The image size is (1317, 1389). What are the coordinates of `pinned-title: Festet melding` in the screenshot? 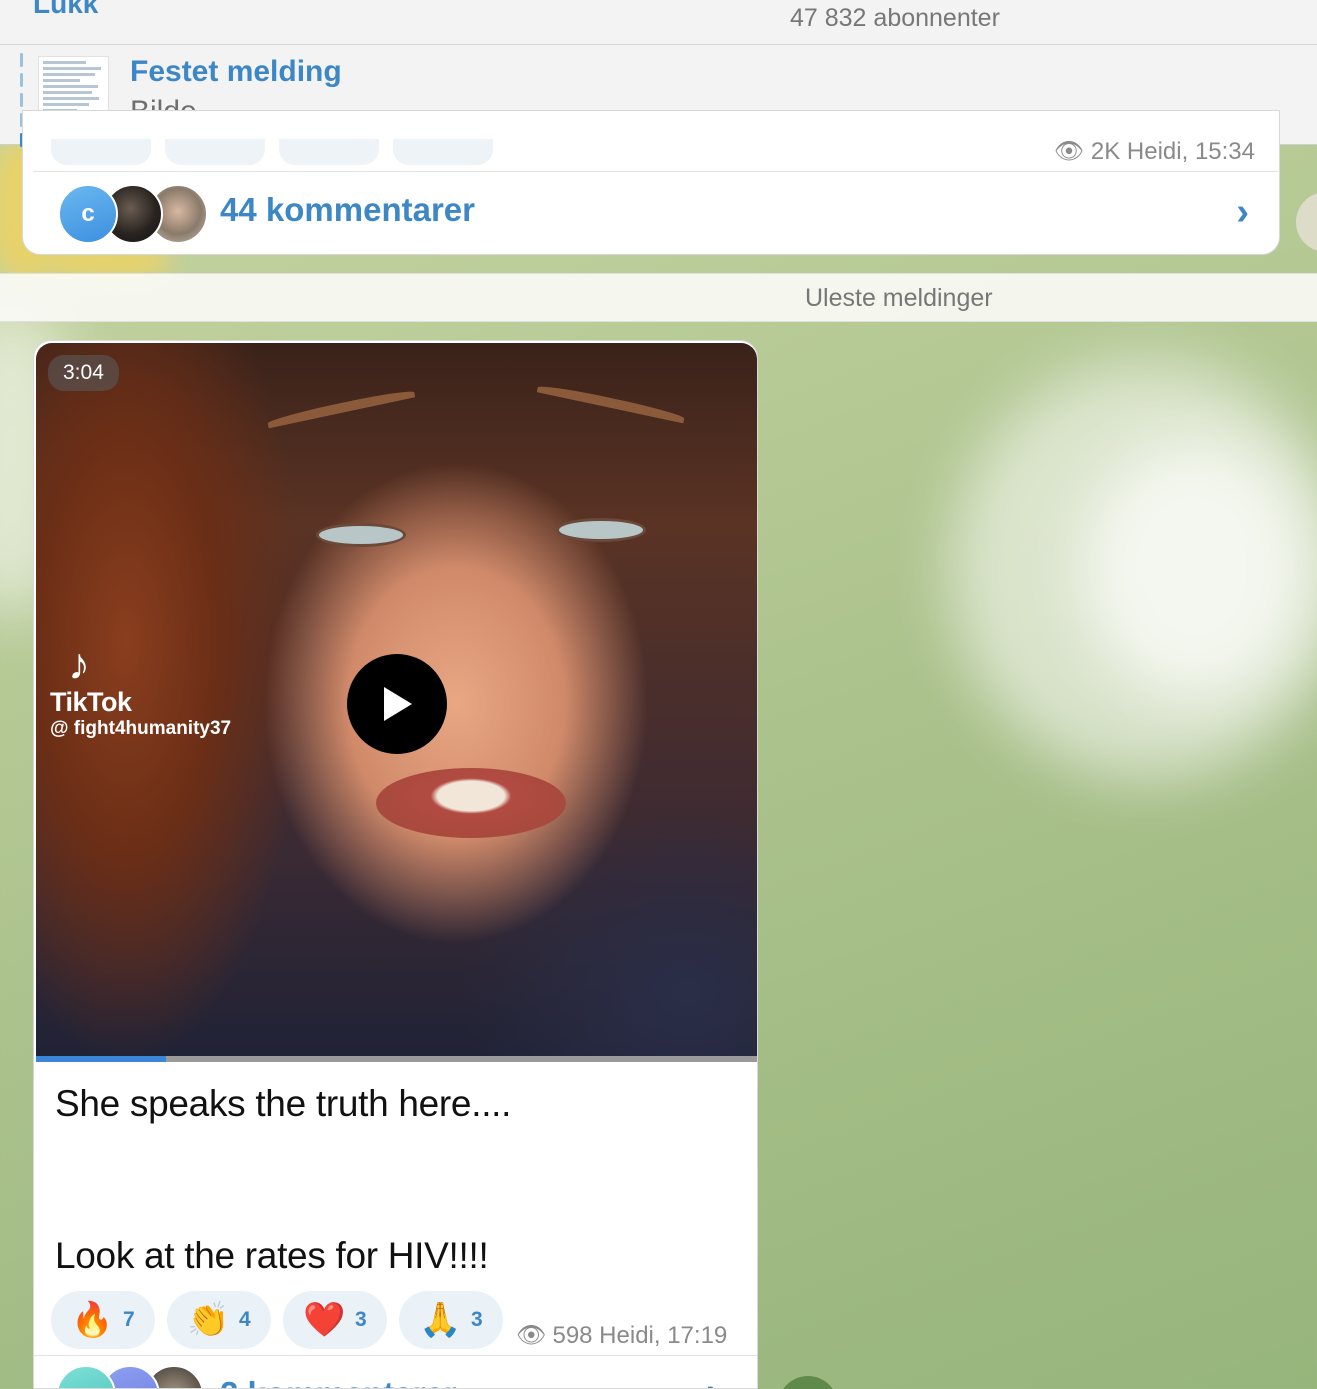 It's located at (236, 71).